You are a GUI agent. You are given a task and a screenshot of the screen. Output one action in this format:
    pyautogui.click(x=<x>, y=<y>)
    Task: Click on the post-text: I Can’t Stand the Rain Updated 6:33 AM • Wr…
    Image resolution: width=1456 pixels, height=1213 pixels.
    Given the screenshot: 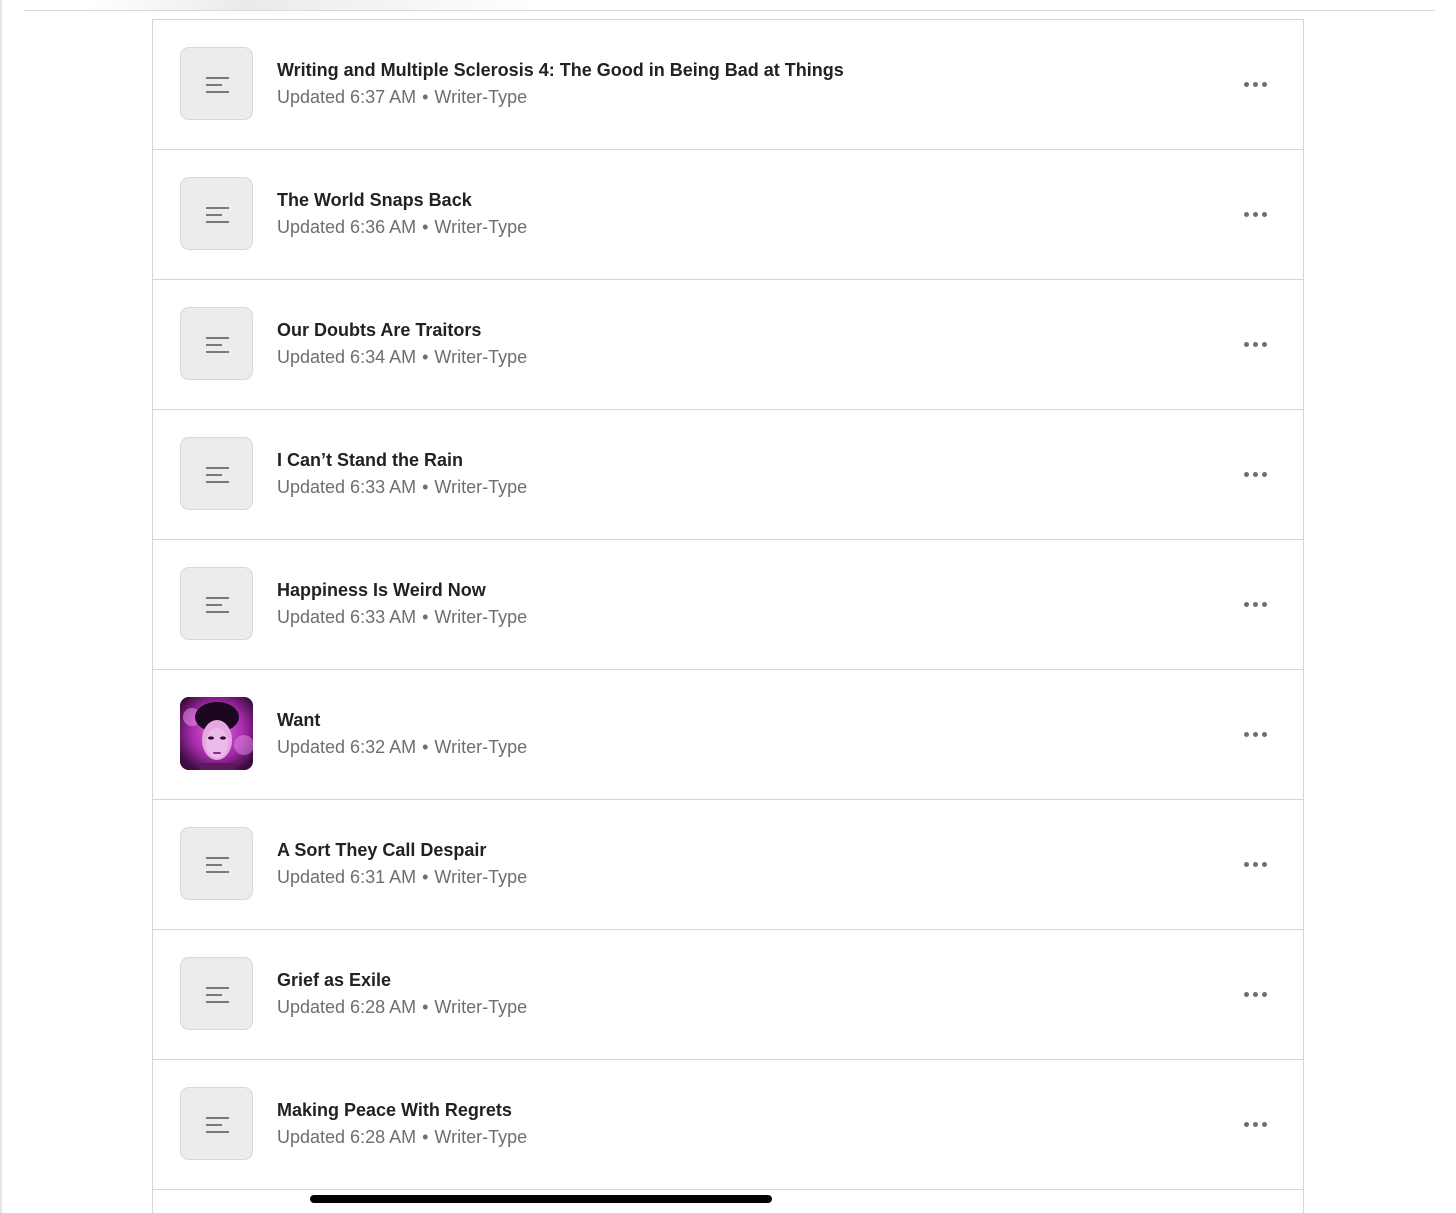 What is the action you would take?
    pyautogui.click(x=402, y=473)
    